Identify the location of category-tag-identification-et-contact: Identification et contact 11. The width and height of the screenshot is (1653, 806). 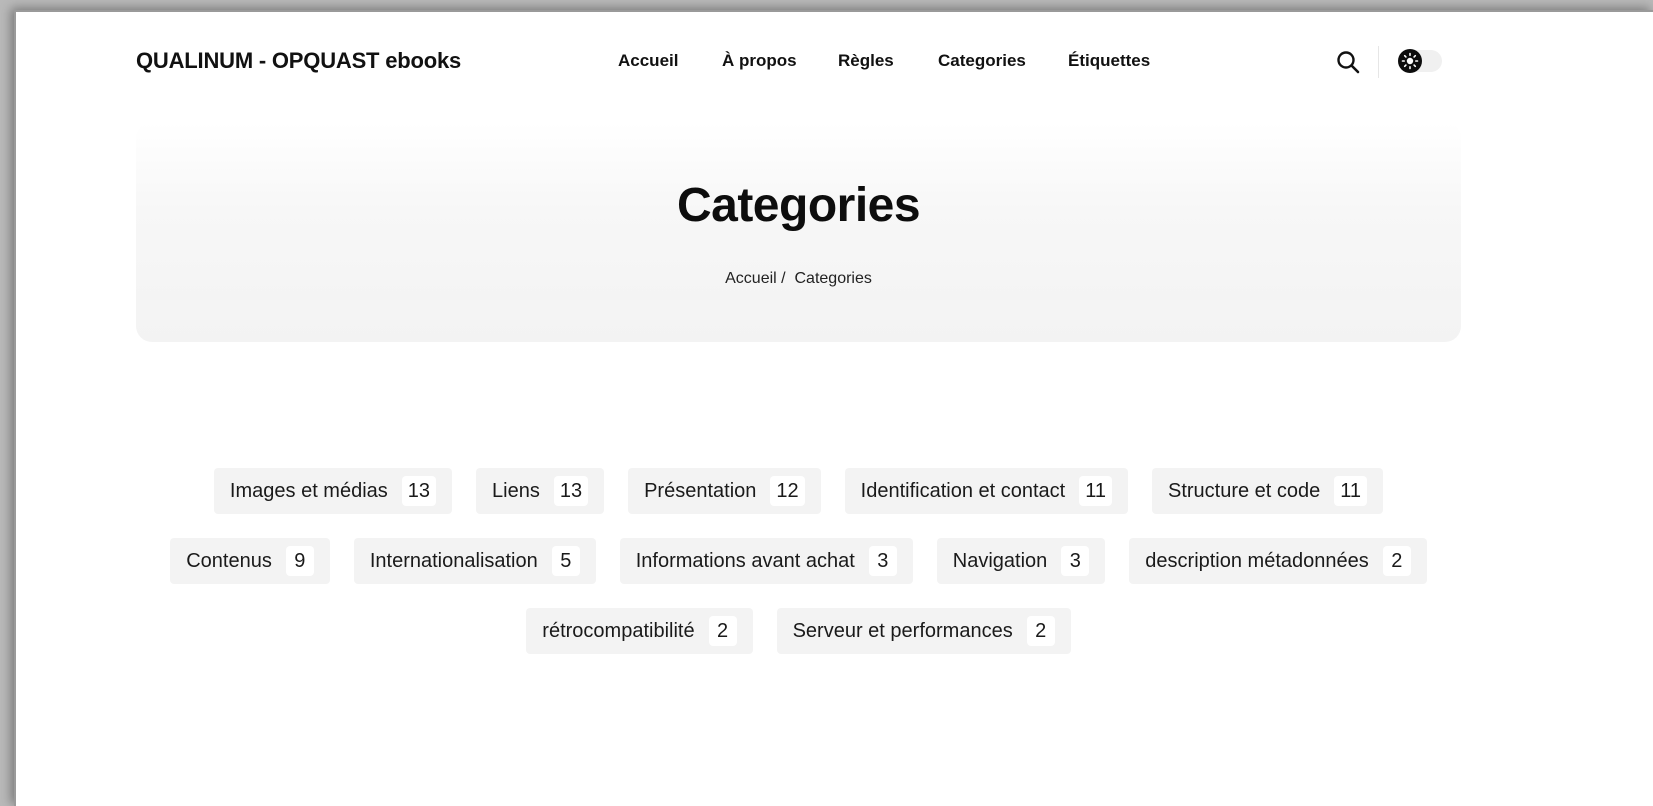
(986, 491).